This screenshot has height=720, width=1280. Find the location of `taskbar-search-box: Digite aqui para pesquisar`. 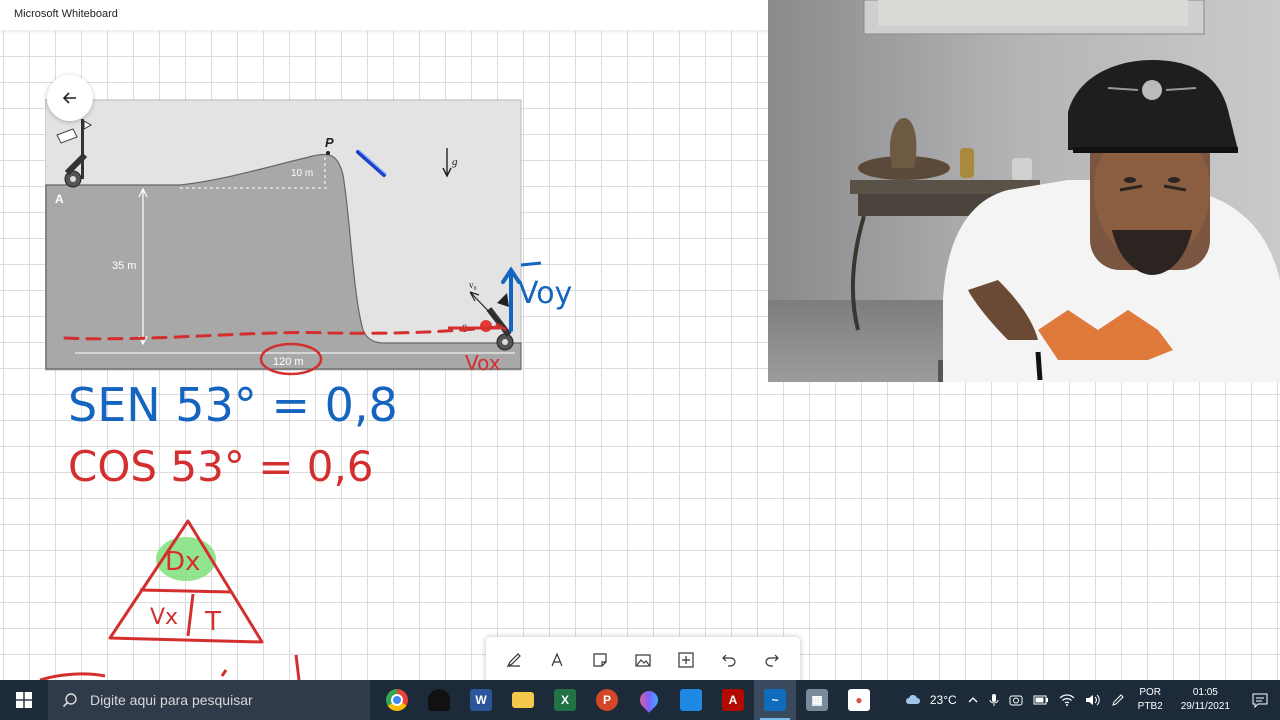

taskbar-search-box: Digite aqui para pesquisar is located at coordinates (209, 700).